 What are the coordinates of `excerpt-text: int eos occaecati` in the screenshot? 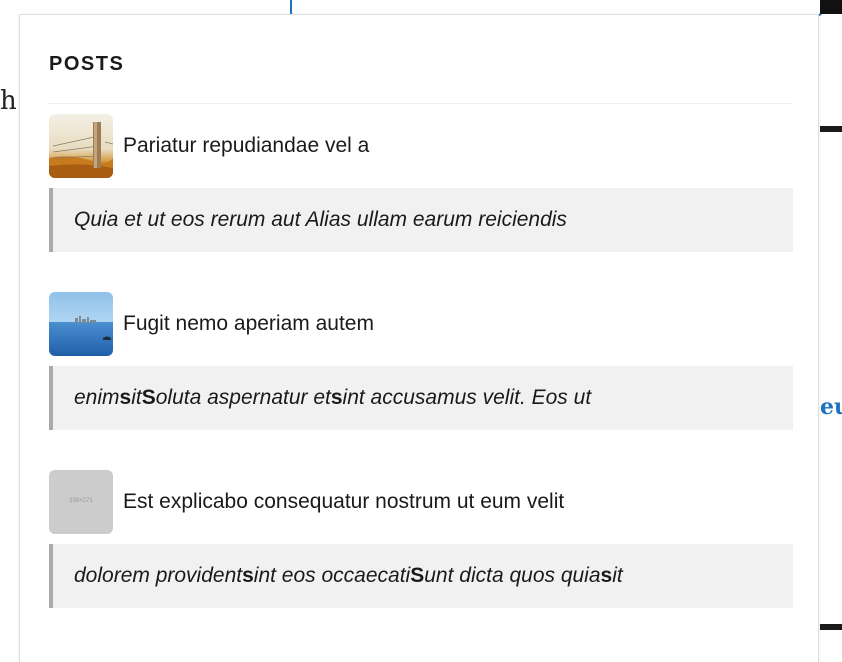 It's located at (332, 575).